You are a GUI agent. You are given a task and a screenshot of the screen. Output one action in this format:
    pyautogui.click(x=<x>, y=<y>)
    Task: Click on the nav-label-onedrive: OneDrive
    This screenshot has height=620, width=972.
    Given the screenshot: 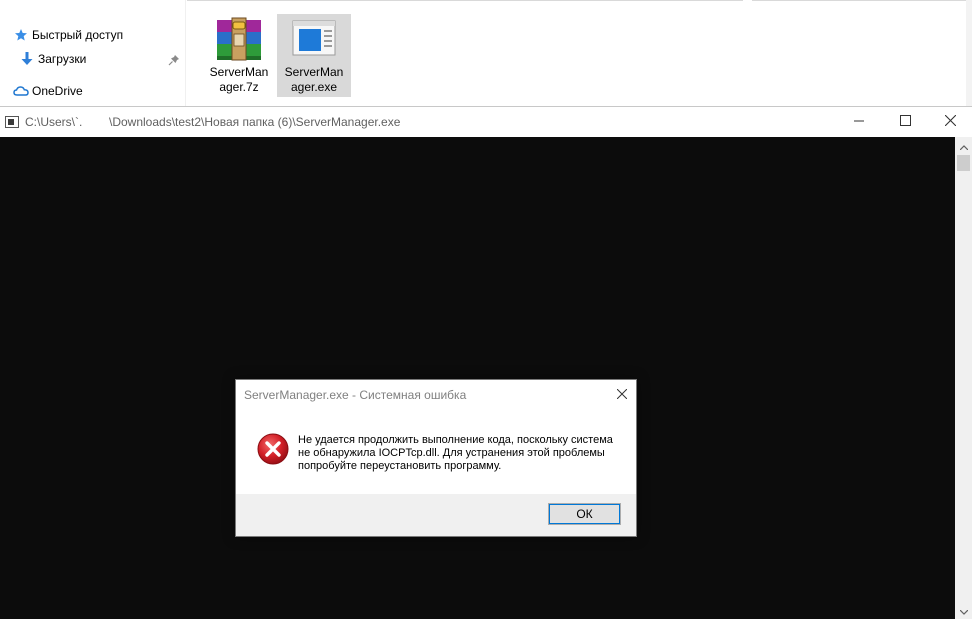 What is the action you would take?
    pyautogui.click(x=57, y=91)
    